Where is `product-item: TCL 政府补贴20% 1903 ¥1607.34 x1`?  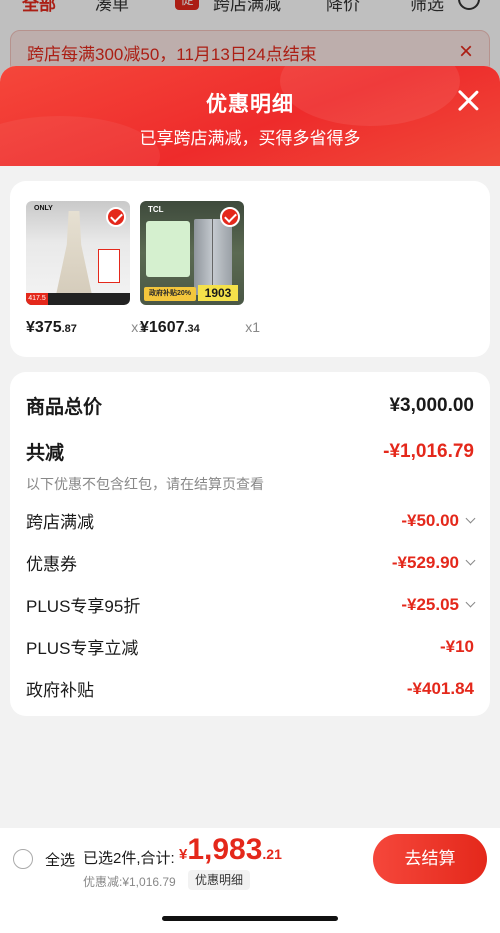 product-item: TCL 政府补贴20% 1903 ¥1607.34 x1 is located at coordinates (200, 268).